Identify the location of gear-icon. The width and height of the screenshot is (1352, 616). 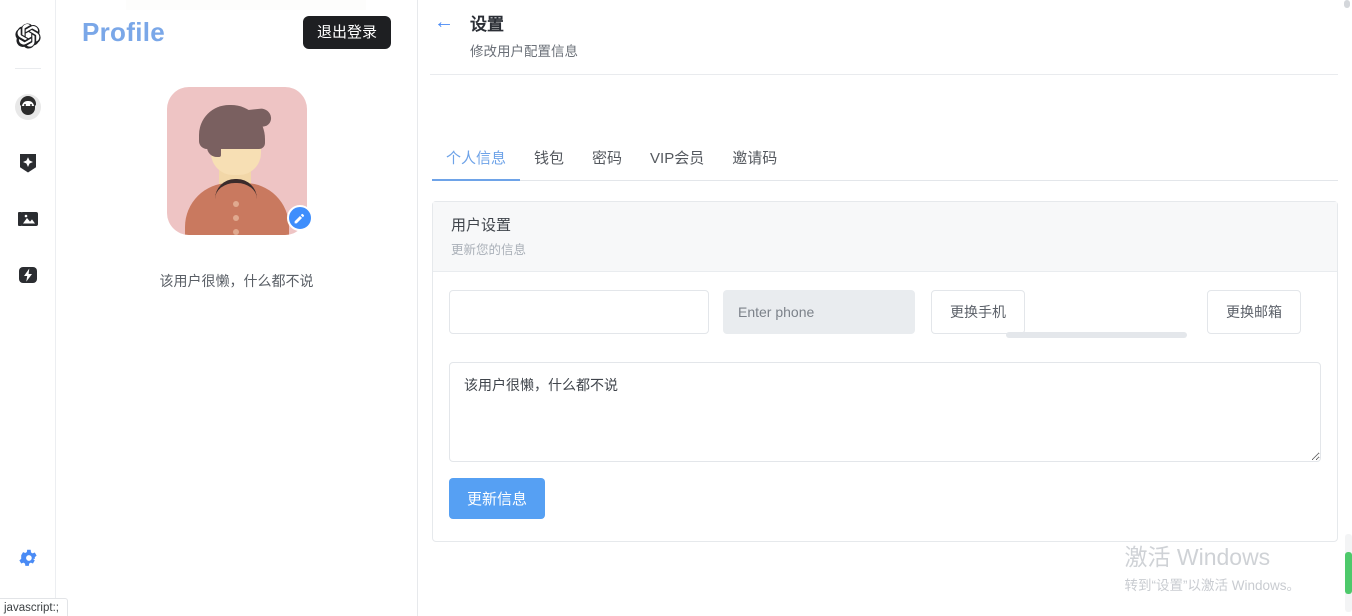
(27, 557).